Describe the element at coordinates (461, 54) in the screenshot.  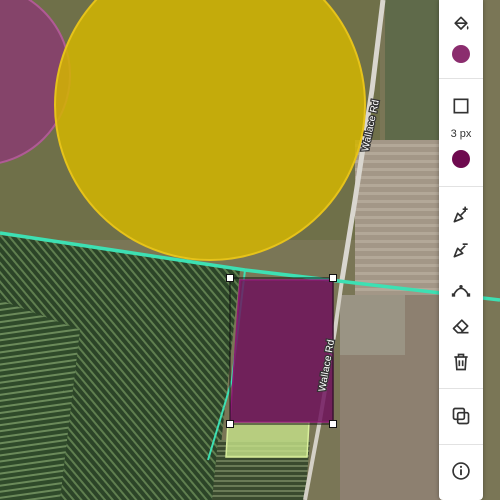
I see `fill-color-swatch` at that location.